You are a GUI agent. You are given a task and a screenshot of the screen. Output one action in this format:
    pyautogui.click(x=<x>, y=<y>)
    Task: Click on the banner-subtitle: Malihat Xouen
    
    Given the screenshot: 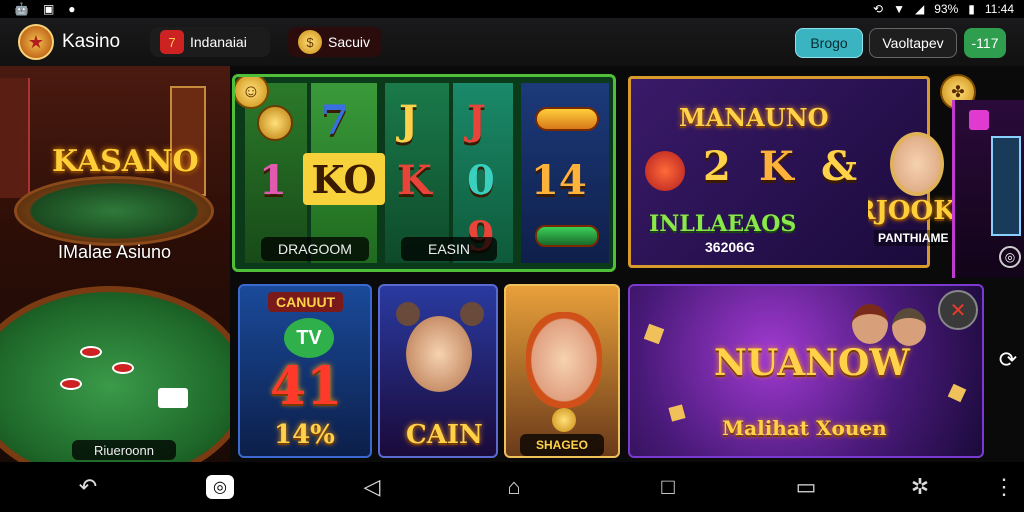 What is the action you would take?
    pyautogui.click(x=804, y=428)
    